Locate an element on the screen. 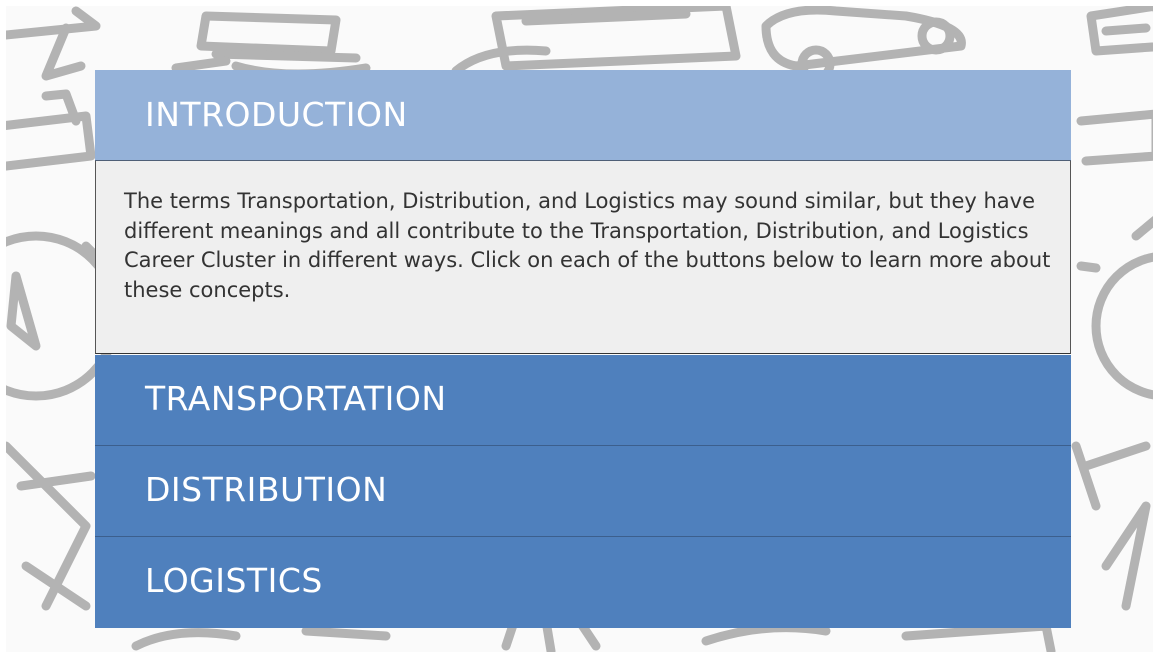 This screenshot has height=652, width=1153. ticket-icon is located at coordinates (1119, 31).